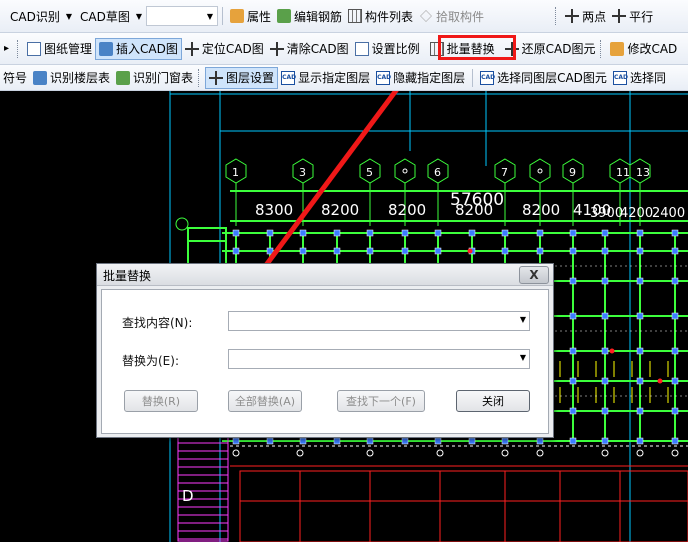 The width and height of the screenshot is (688, 542). I want to click on identify-floor-table-button: 识别楼层表, so click(71, 78).